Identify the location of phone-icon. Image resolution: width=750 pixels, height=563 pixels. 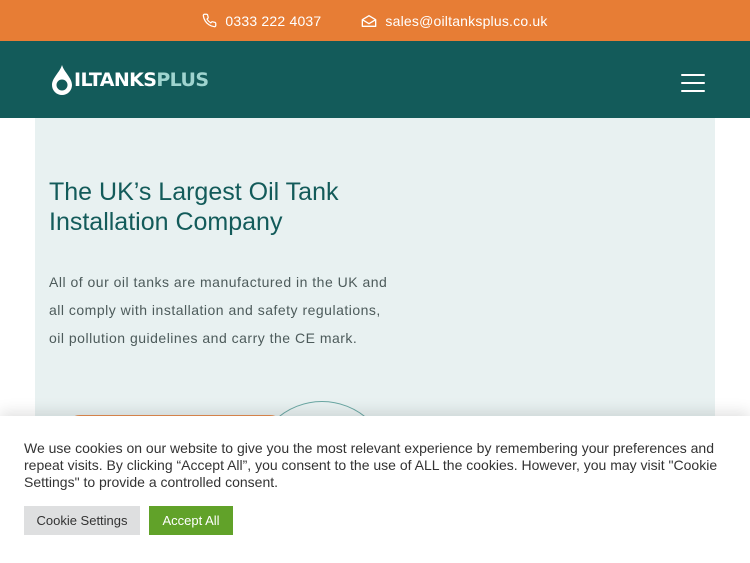
(210, 20).